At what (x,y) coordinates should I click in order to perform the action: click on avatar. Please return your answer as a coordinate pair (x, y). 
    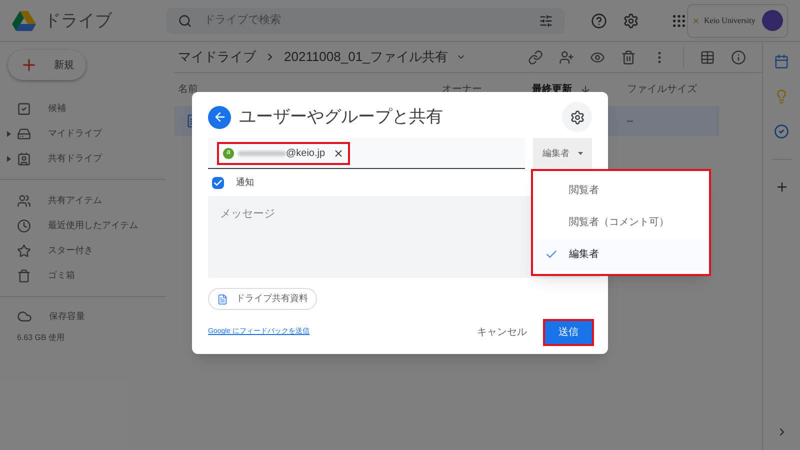
    Looking at the image, I should click on (772, 20).